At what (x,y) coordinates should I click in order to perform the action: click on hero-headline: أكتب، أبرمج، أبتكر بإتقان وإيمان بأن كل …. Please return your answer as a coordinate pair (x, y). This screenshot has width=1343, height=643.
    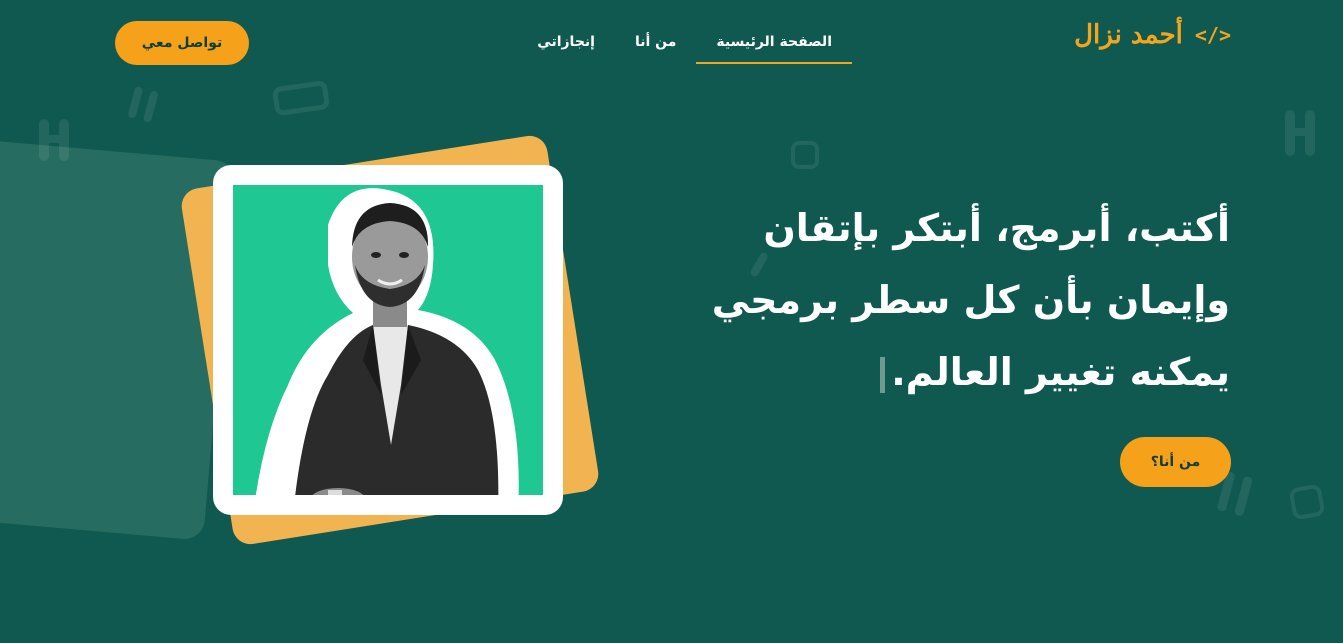
    Looking at the image, I should click on (950, 300).